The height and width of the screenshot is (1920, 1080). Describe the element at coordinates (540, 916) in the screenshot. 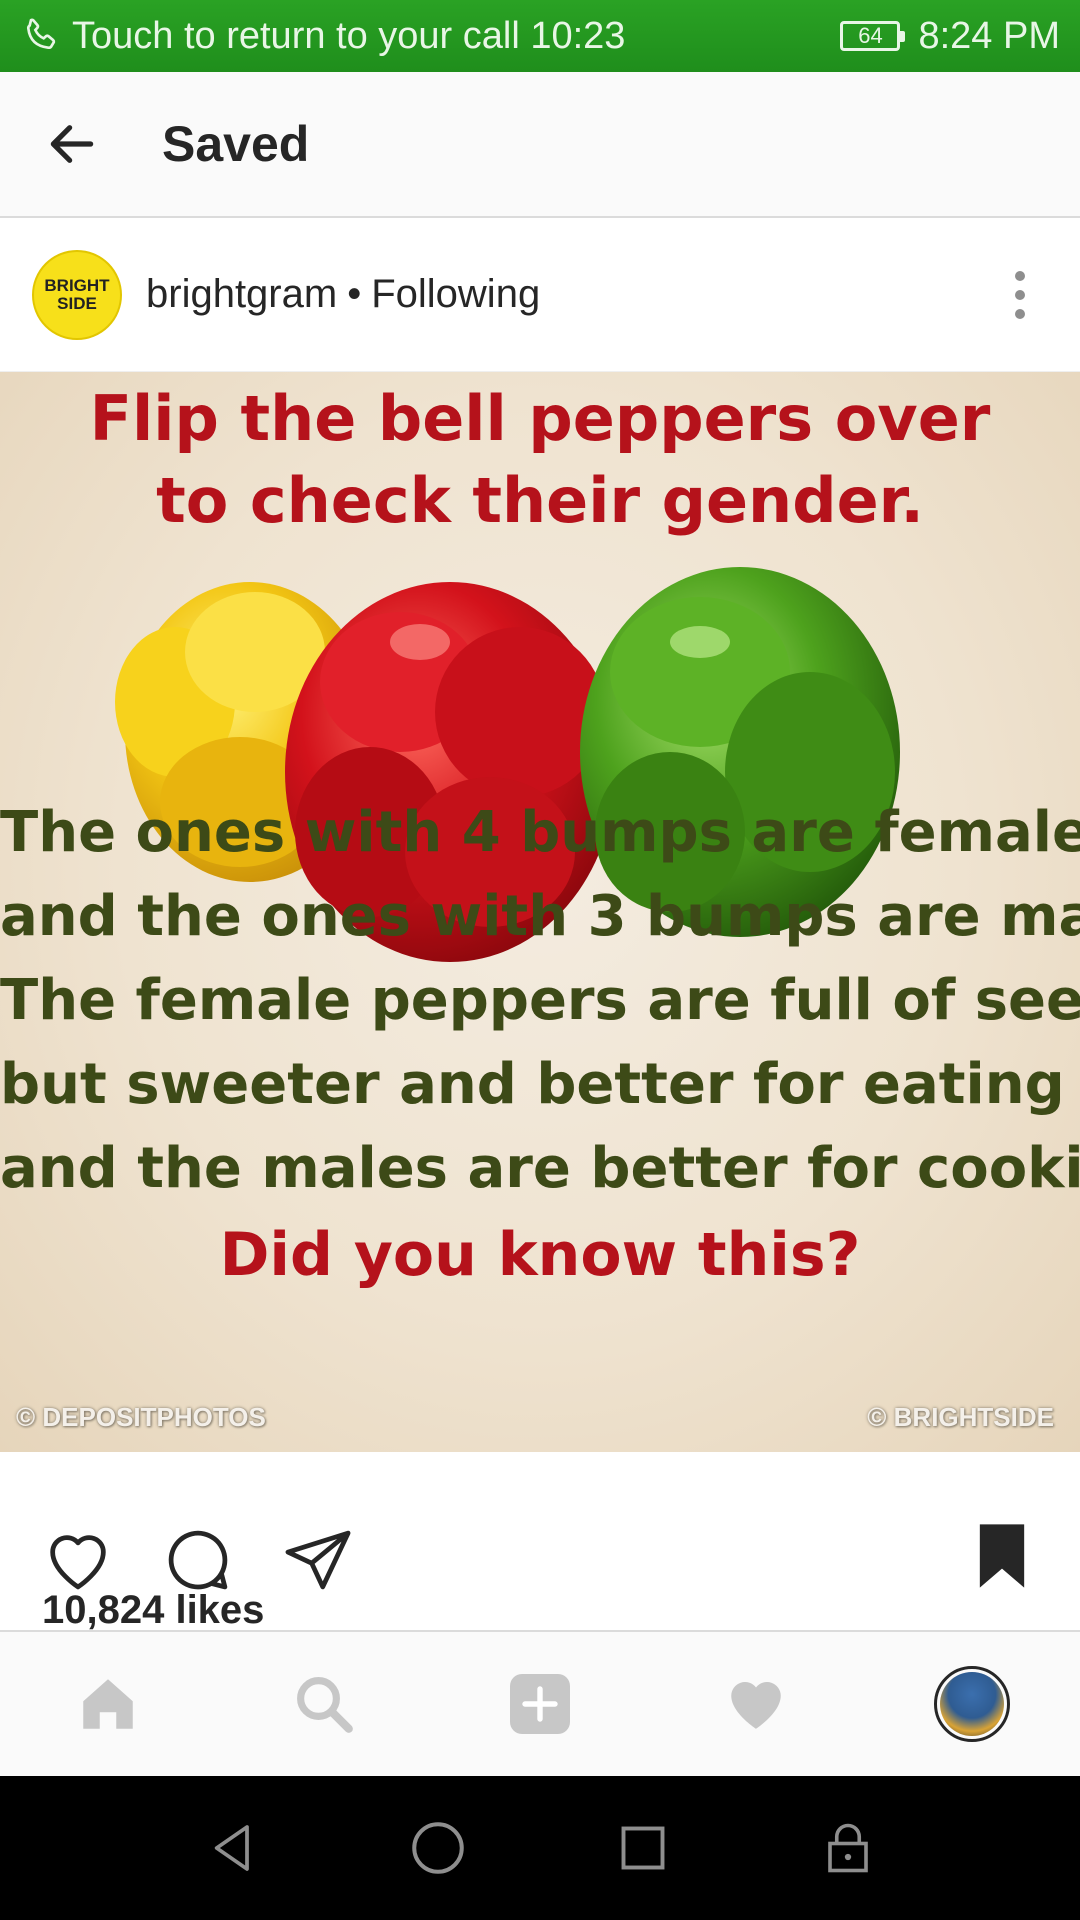

I see `image-body-line2: and the ones with 3 bumps are male.` at that location.